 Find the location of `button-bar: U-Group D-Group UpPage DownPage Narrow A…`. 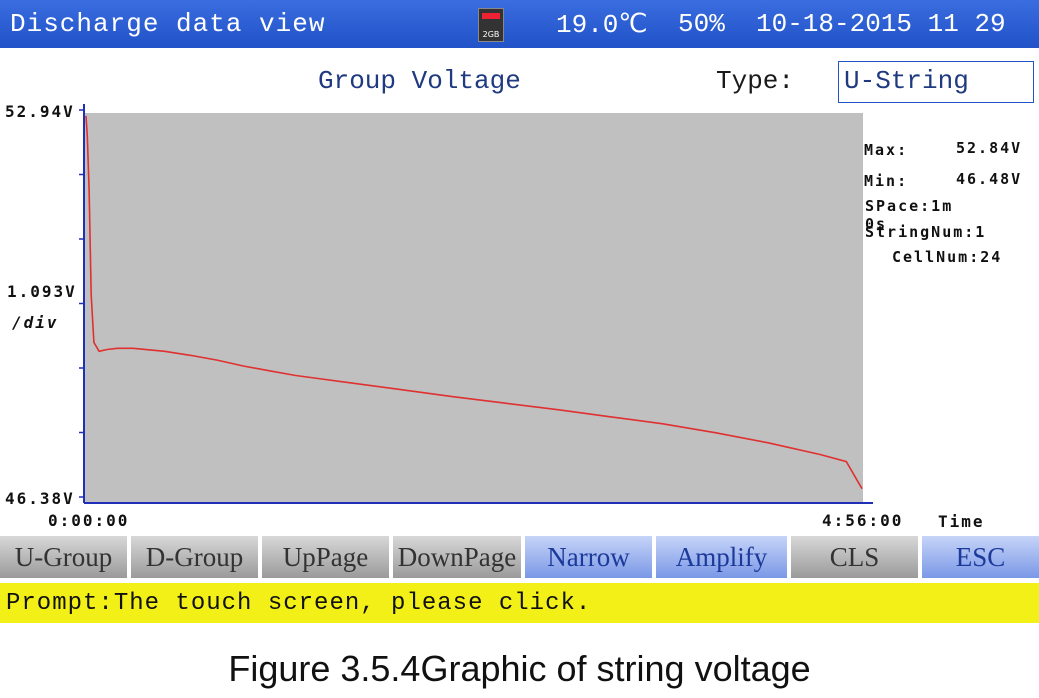

button-bar: U-Group D-Group UpPage DownPage Narrow A… is located at coordinates (519, 558).